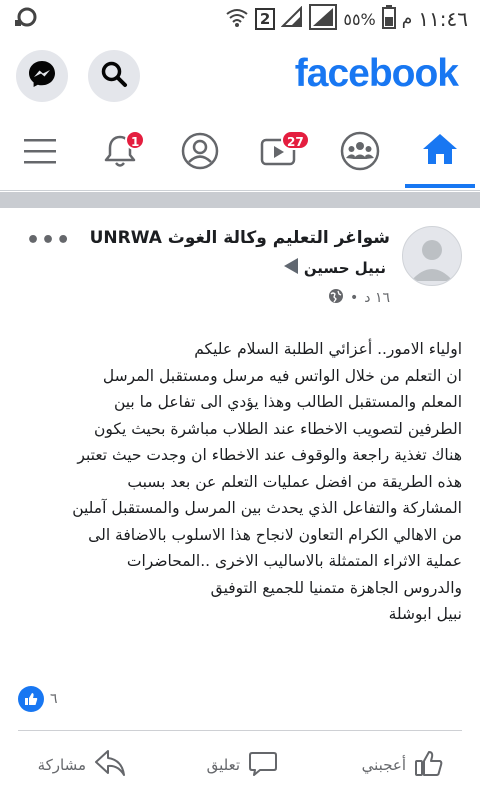  I want to click on menu-icon, so click(40, 153).